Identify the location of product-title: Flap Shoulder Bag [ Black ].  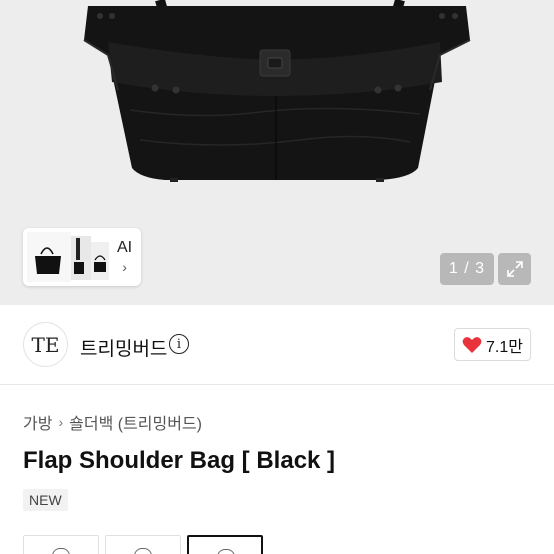
(179, 460).